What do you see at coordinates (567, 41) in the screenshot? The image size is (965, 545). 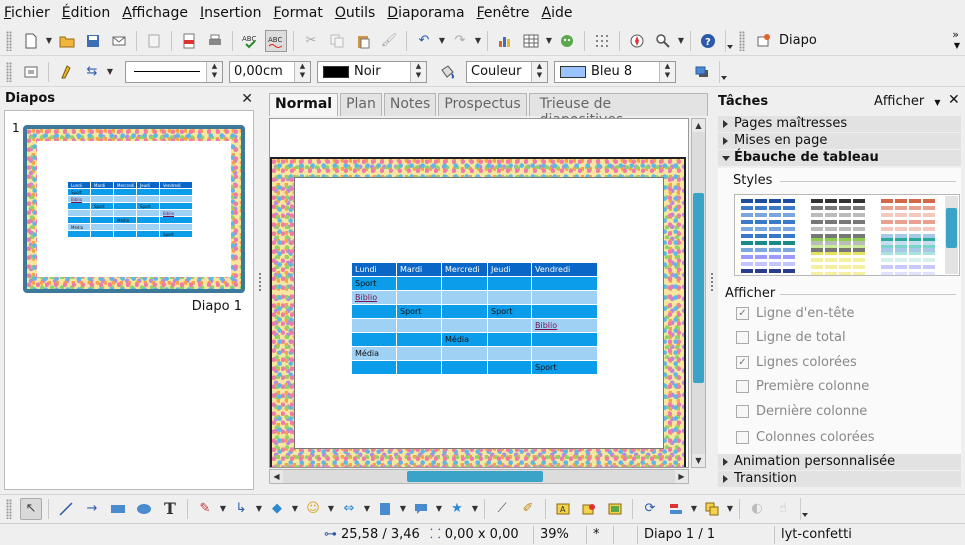 I see `show-draw-functions-icon` at bounding box center [567, 41].